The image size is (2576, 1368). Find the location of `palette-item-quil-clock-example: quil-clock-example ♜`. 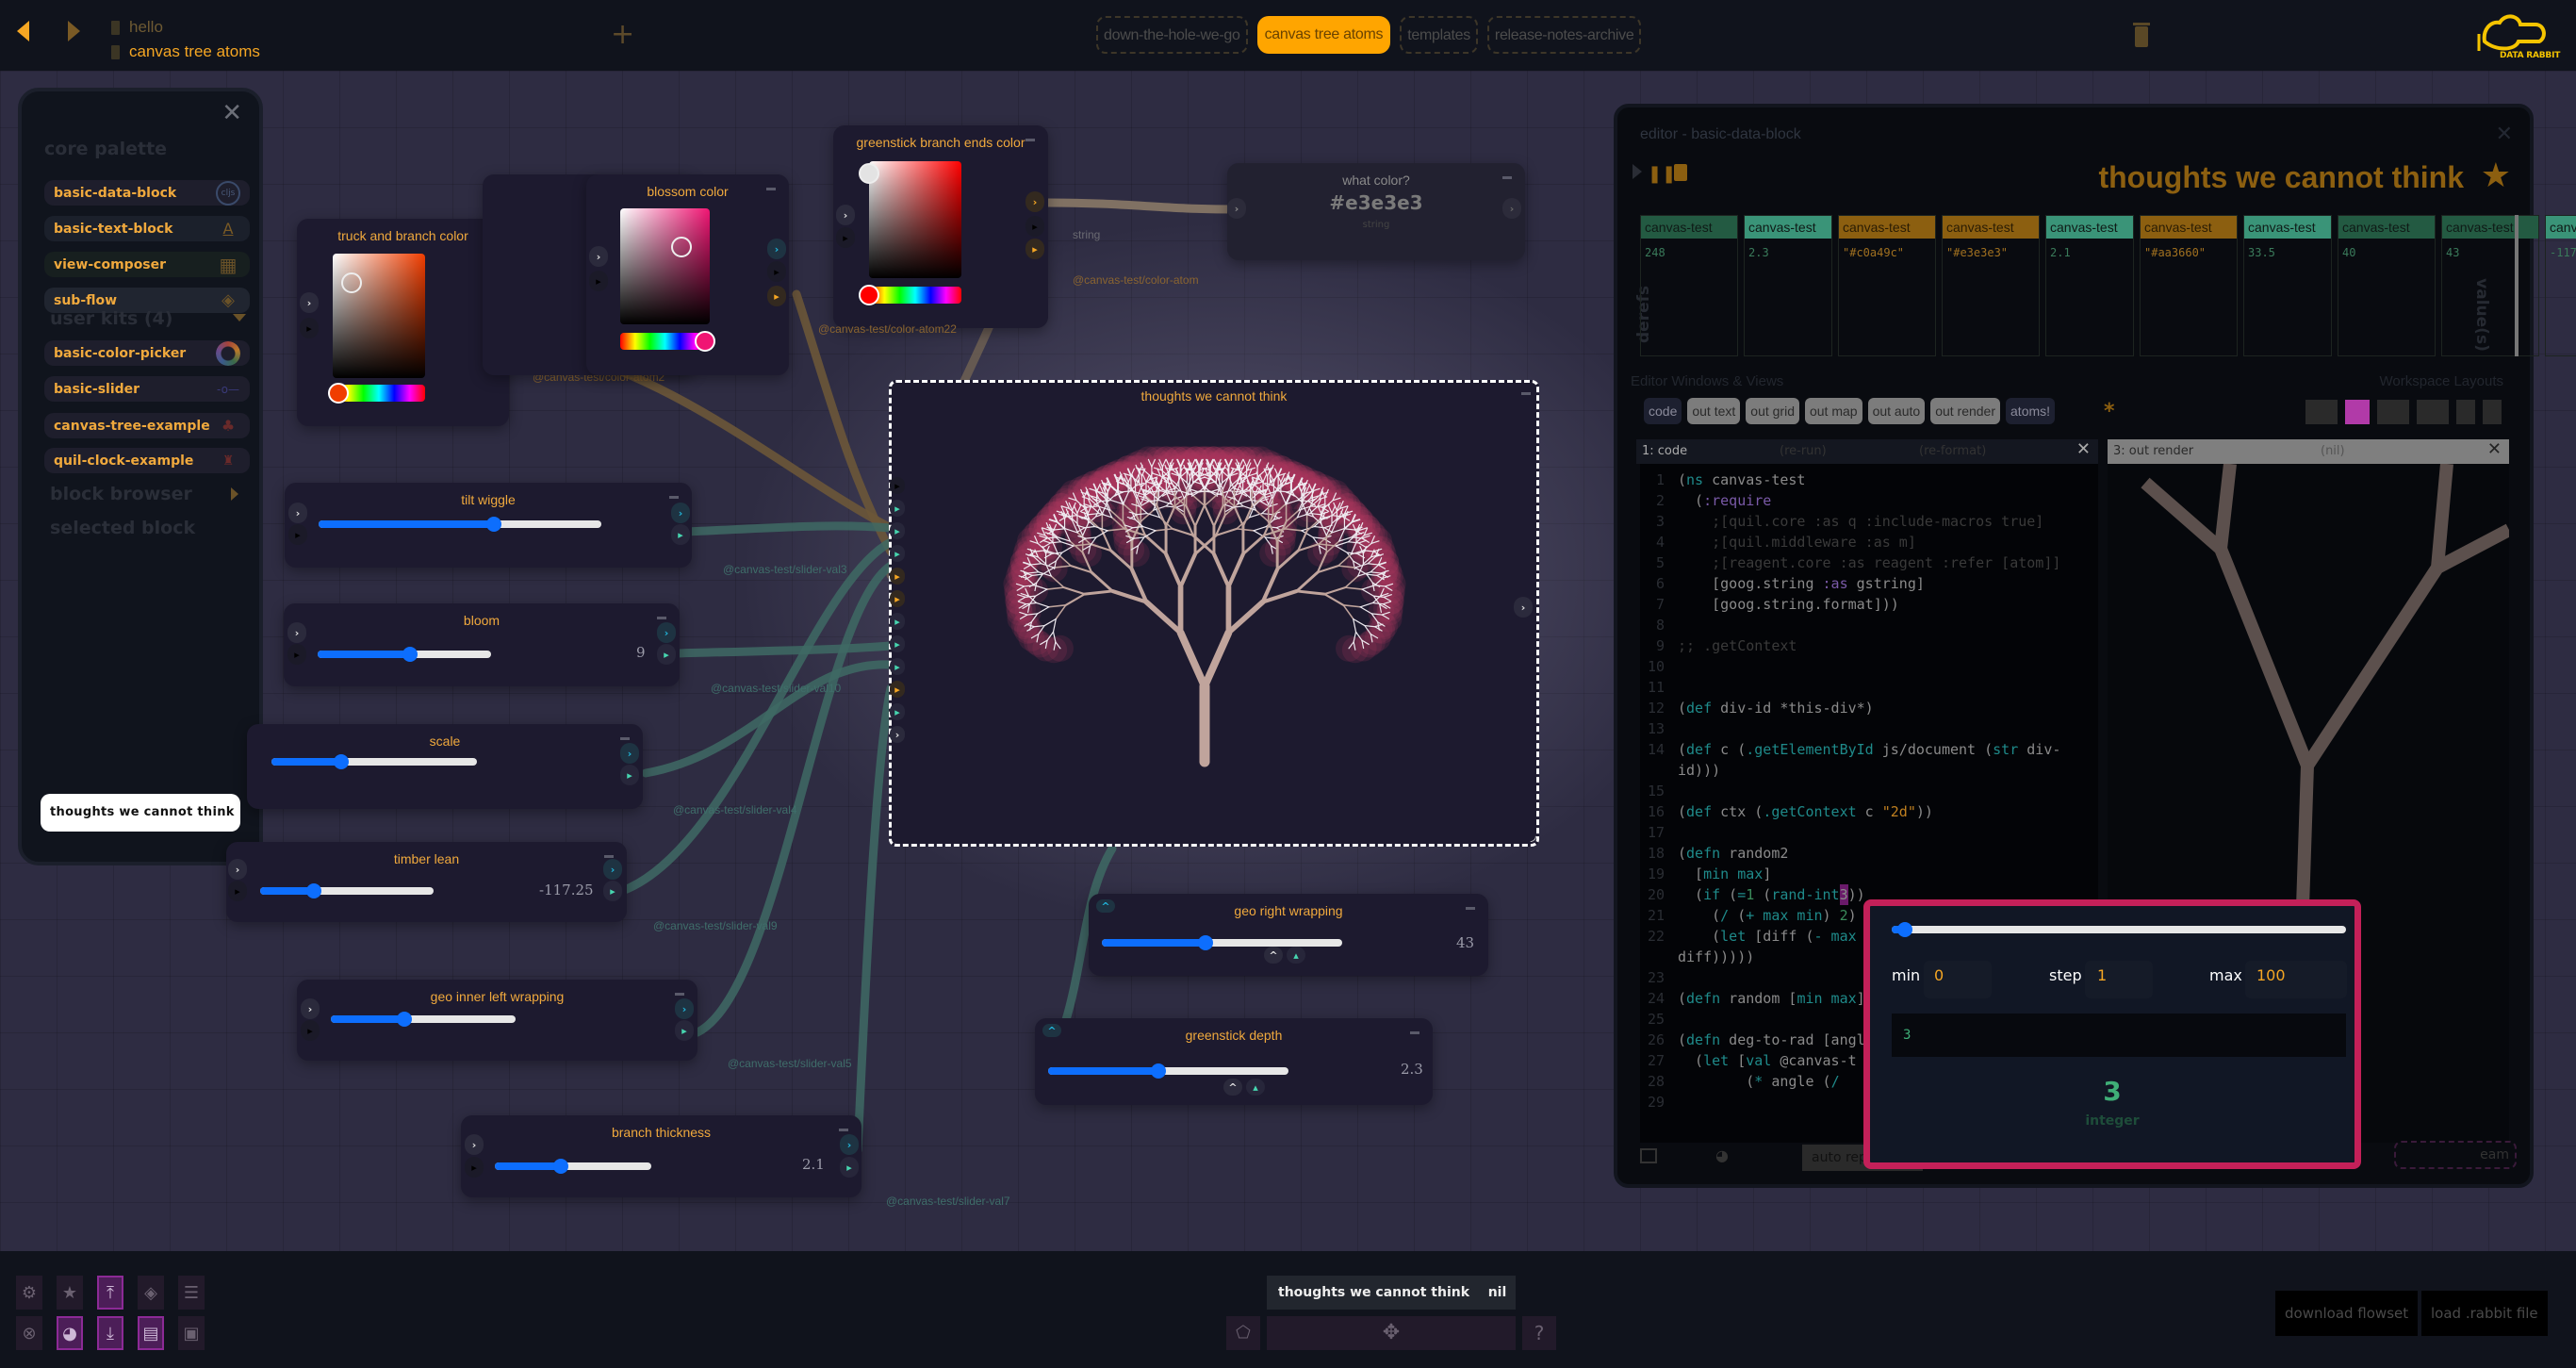

palette-item-quil-clock-example: quil-clock-example ♜ is located at coordinates (147, 460).